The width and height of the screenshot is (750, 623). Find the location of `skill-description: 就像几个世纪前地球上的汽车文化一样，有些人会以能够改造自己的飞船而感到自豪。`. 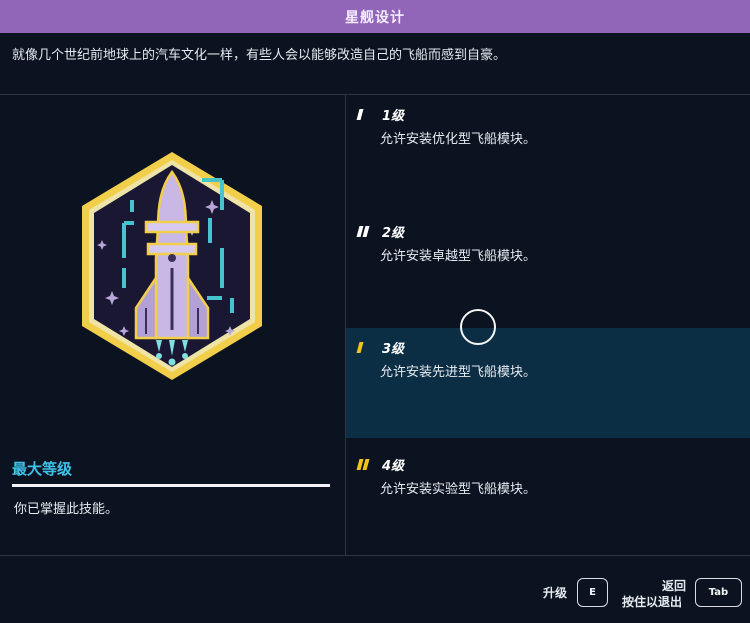

skill-description: 就像几个世纪前地球上的汽车文化一样，有些人会以能够改造自己的飞船而感到自豪。 is located at coordinates (259, 55).